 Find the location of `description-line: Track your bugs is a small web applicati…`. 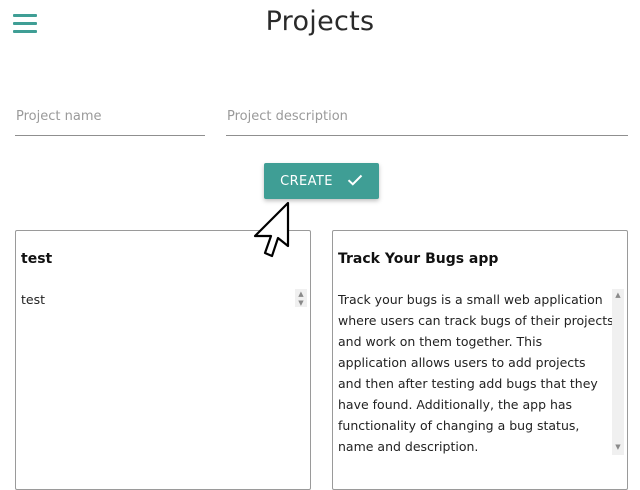

description-line: Track your bugs is a small web applicati… is located at coordinates (470, 299).